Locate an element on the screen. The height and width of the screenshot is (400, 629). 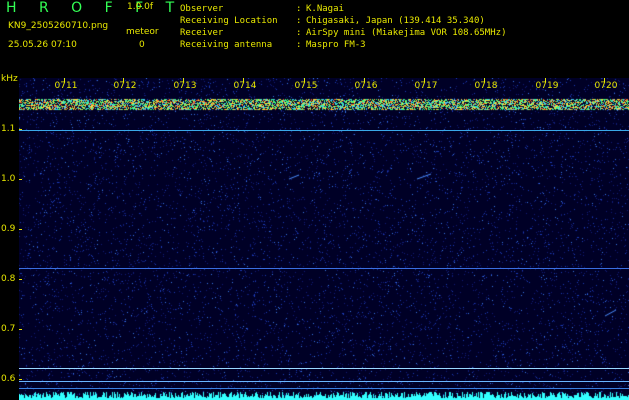
observer-key: Observer is located at coordinates (202, 9).